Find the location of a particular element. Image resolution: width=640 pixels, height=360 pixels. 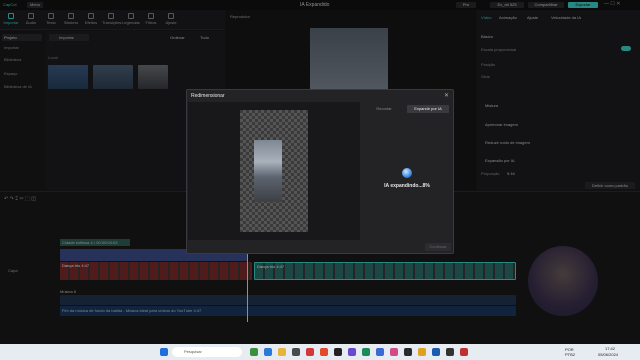

dialog-preview is located at coordinates (274, 171).